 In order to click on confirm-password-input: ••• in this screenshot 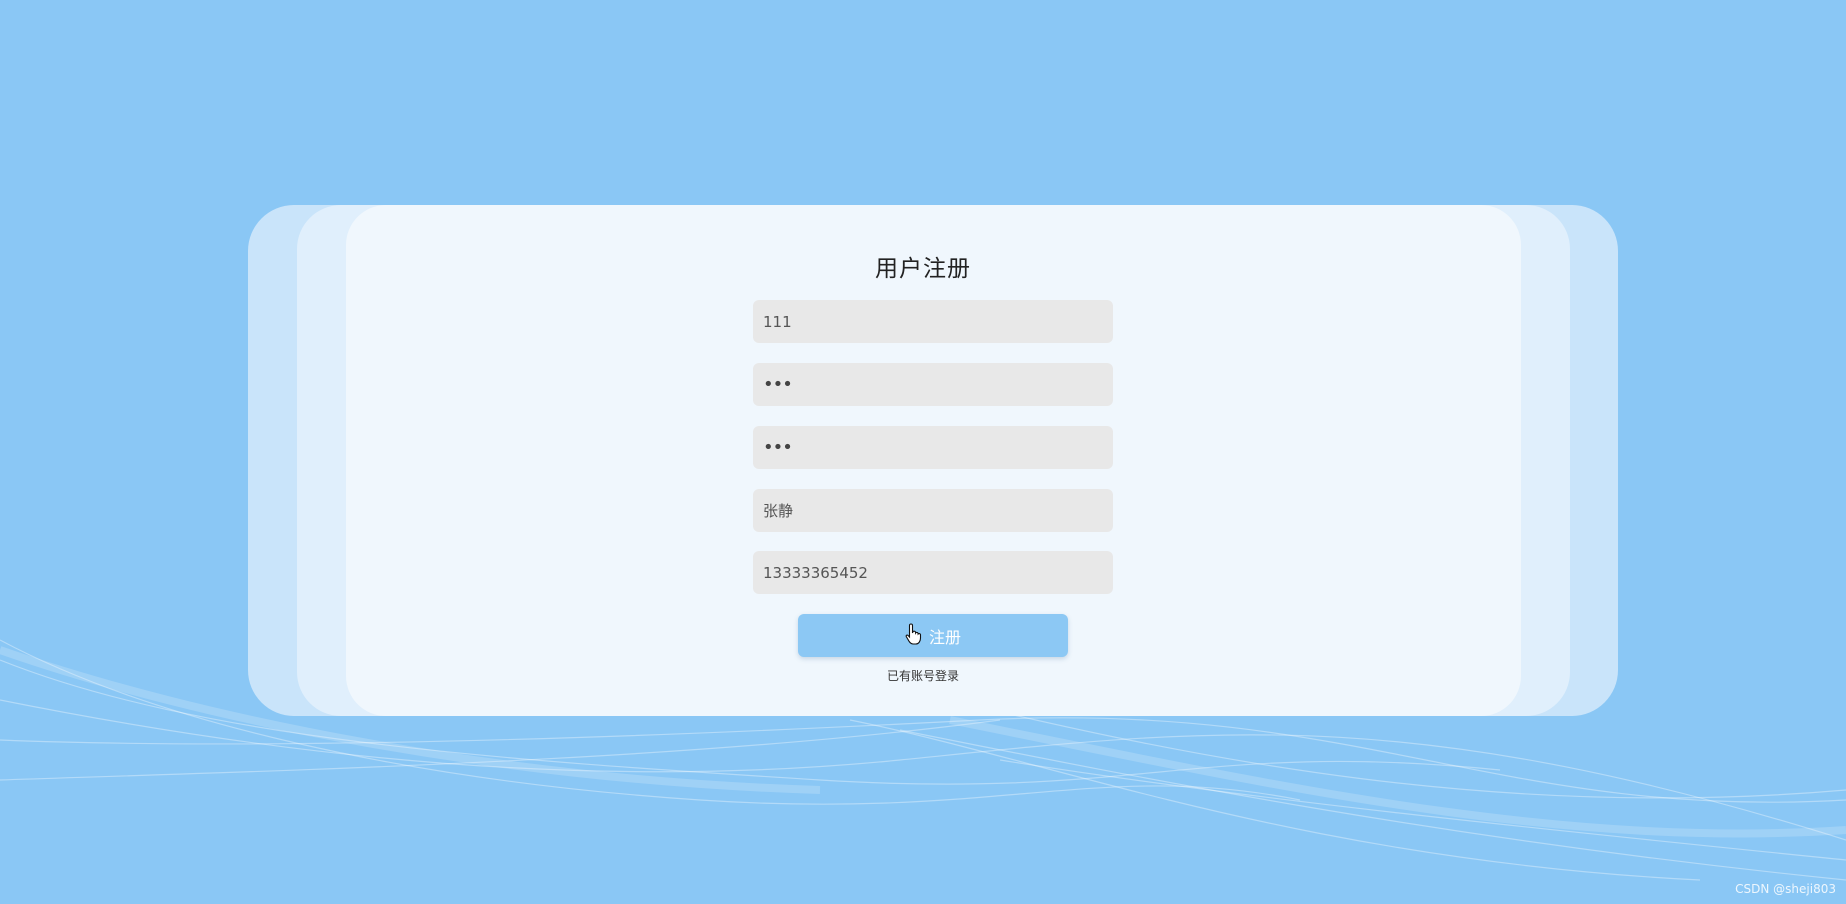, I will do `click(933, 447)`.